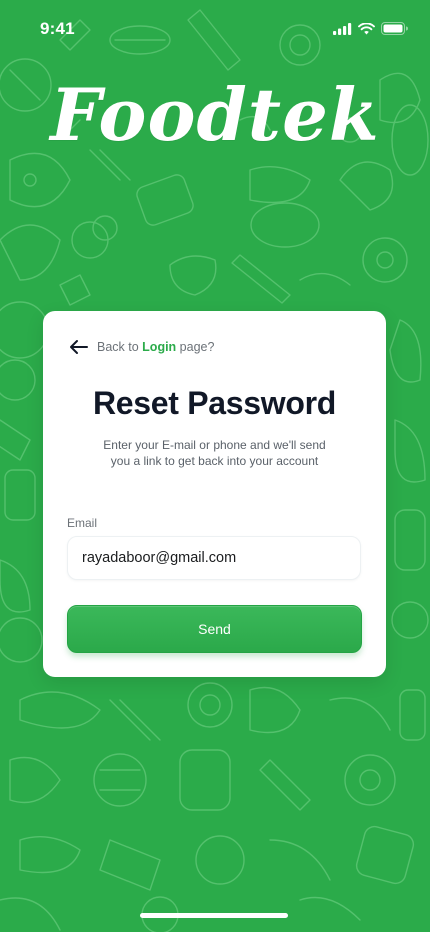 This screenshot has height=932, width=430. I want to click on foodtek-logo: Foodtek, so click(215, 114).